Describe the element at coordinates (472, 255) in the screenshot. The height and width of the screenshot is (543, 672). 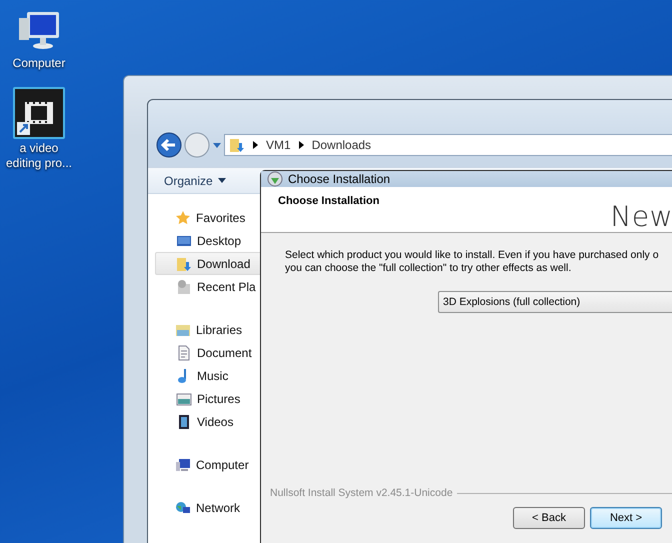
I see `instructions-text: Select which product you would like to install. Even if you have purchased only o` at that location.